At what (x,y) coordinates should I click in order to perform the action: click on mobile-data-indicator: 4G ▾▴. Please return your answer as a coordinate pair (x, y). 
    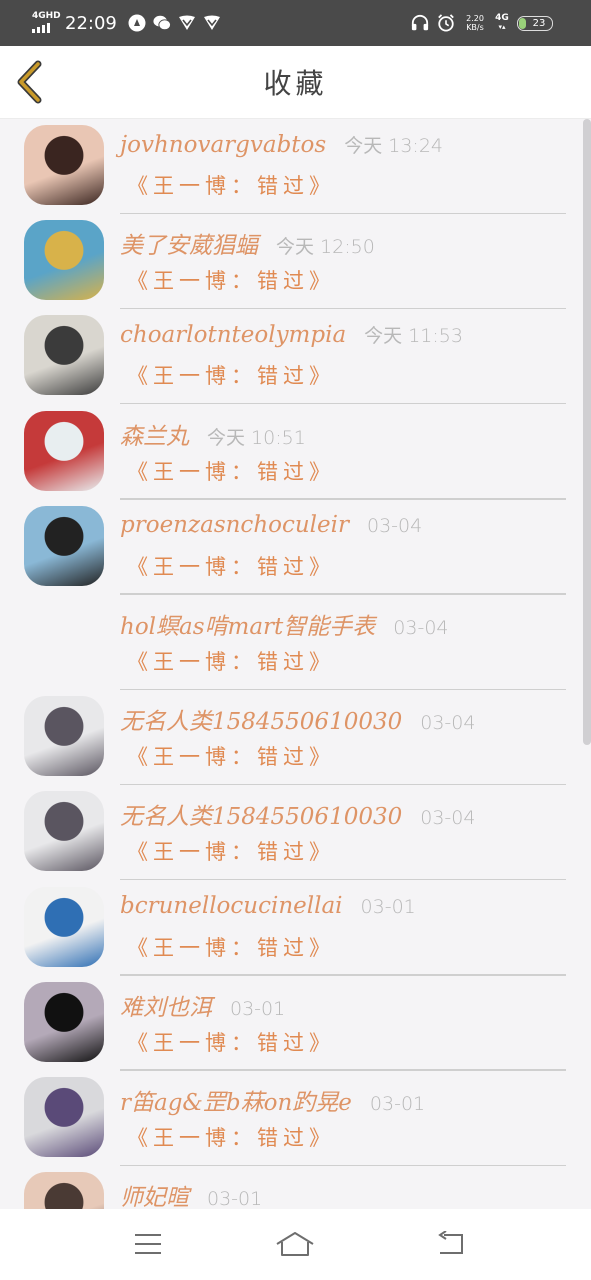
    Looking at the image, I should click on (502, 23).